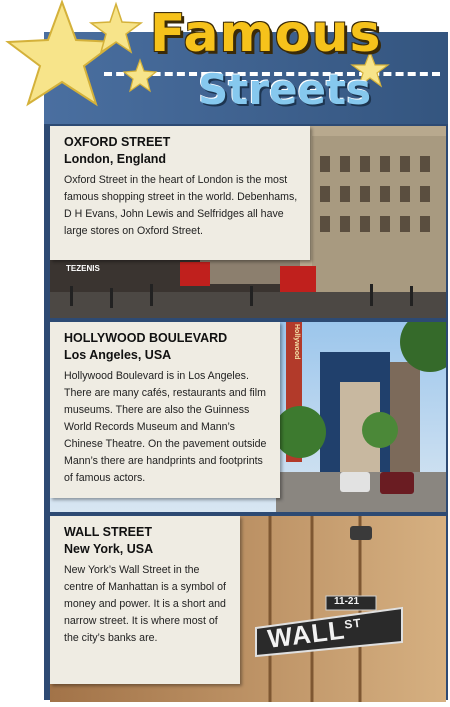 The width and height of the screenshot is (450, 707). Describe the element at coordinates (109, 549) in the screenshot. I see `section-location: New York, USA` at that location.